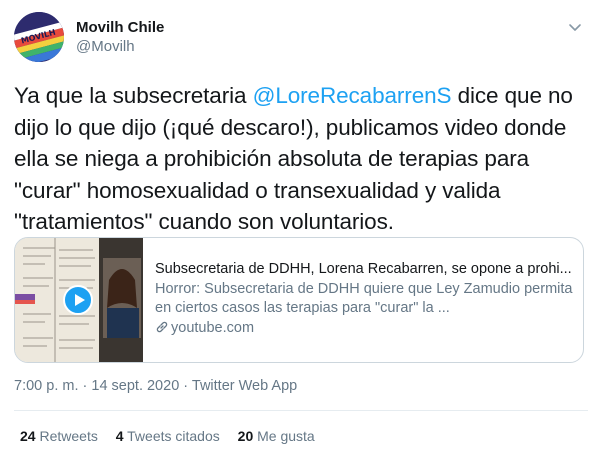 The width and height of the screenshot is (600, 463). Describe the element at coordinates (68, 436) in the screenshot. I see `retweets-label: Retweets` at that location.